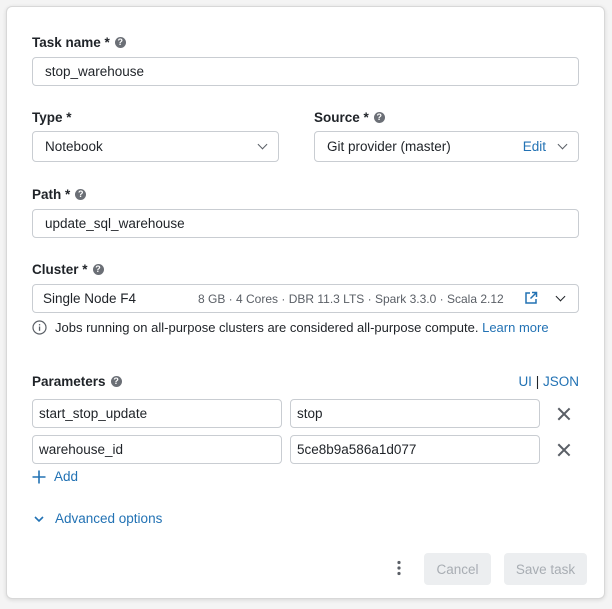 Image resolution: width=612 pixels, height=609 pixels. Describe the element at coordinates (59, 194) in the screenshot. I see `path-label: Path * ?` at that location.